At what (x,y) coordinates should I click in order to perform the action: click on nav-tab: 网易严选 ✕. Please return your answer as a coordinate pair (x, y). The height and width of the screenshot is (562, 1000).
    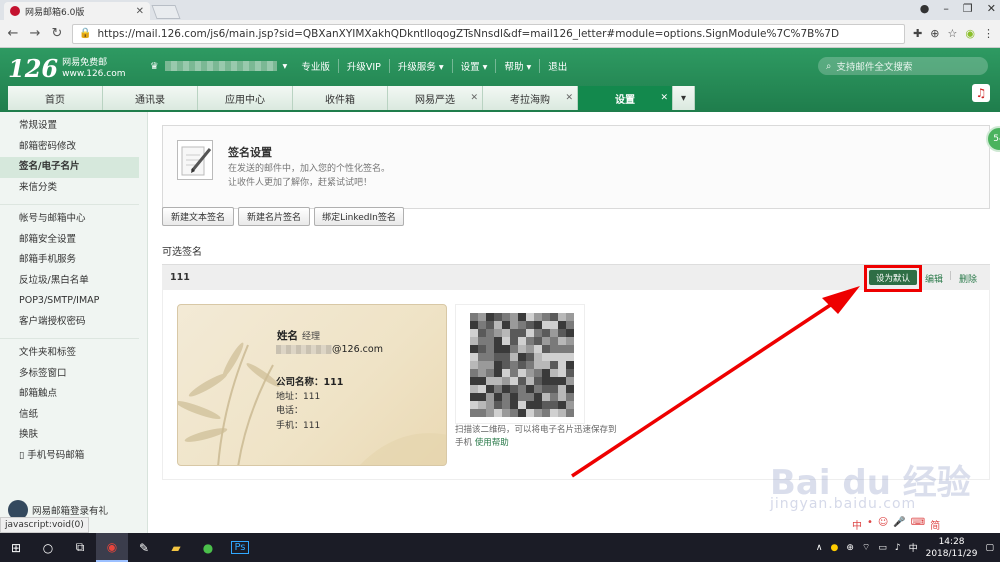
    Looking at the image, I should click on (435, 98).